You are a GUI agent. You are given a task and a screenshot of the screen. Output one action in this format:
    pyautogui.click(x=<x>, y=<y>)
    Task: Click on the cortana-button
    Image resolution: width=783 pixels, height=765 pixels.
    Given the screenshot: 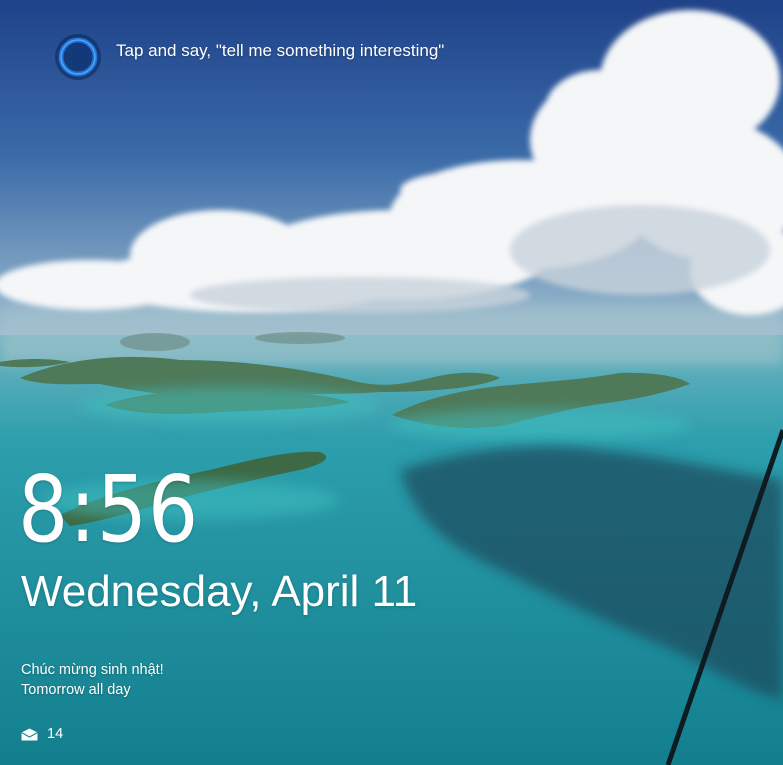 What is the action you would take?
    pyautogui.click(x=78, y=57)
    